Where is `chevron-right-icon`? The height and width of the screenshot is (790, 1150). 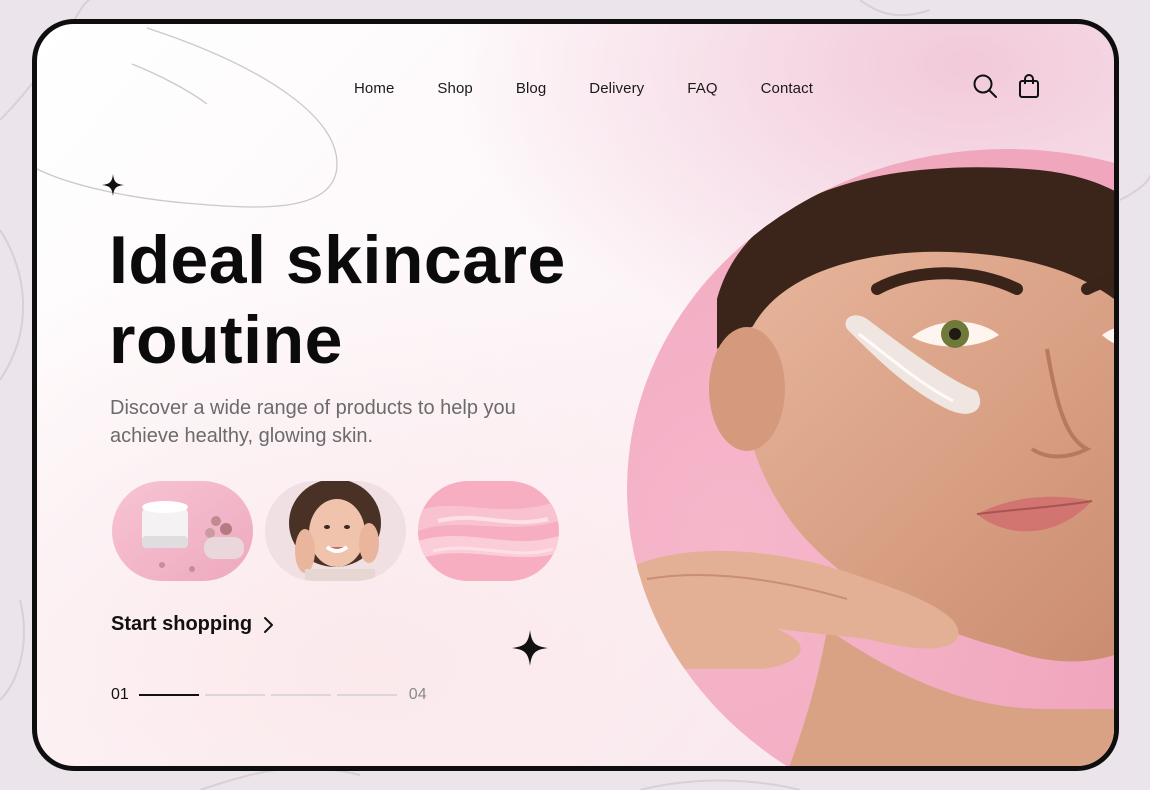 chevron-right-icon is located at coordinates (269, 624).